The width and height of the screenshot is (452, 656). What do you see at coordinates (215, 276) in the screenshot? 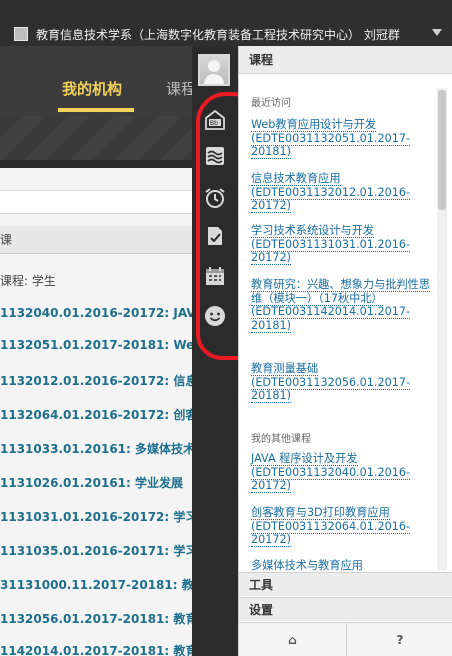
I see `calendar-icon` at bounding box center [215, 276].